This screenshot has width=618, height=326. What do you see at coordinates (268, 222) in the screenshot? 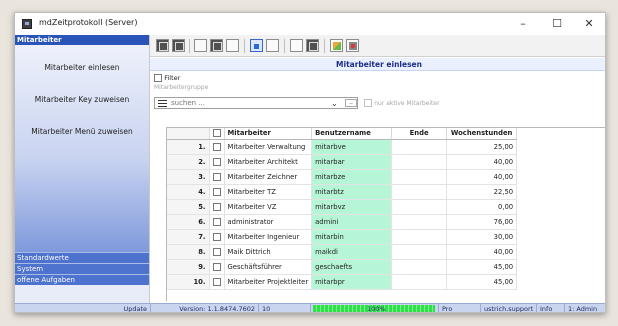
I see `employee-name-cell: administrator` at bounding box center [268, 222].